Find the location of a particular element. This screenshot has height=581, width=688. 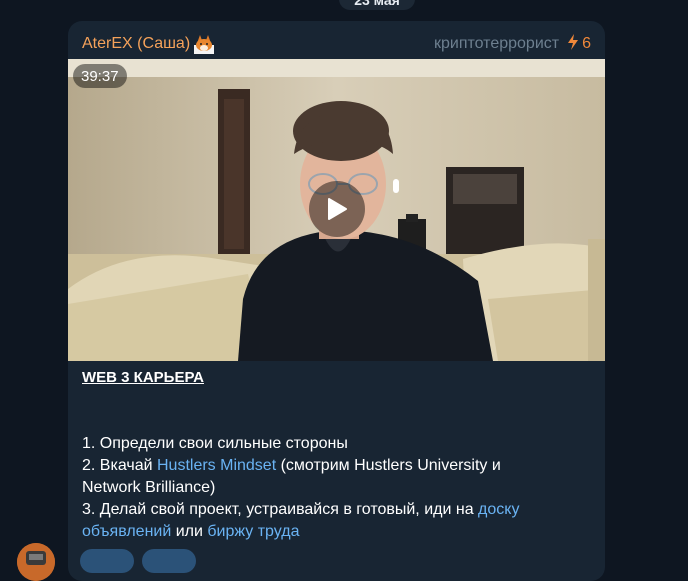

play-button is located at coordinates (337, 209).